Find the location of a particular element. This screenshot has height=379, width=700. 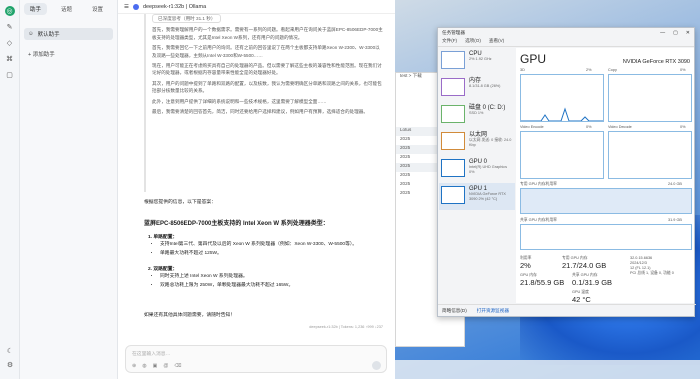

maximize-icon: ▢ is located at coordinates (675, 33).